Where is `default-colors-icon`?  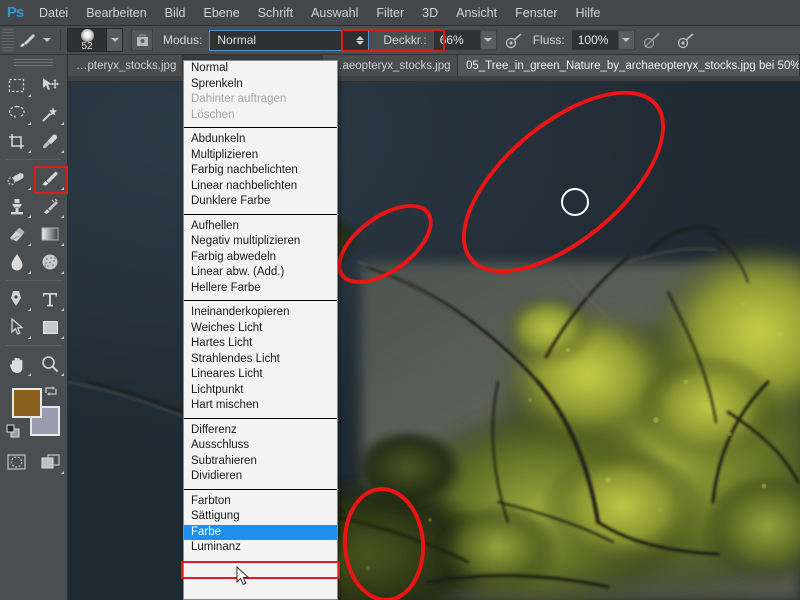
default-colors-icon is located at coordinates (13, 433).